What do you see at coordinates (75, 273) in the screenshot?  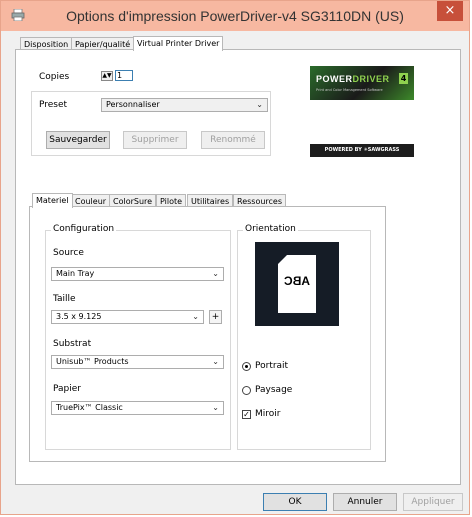 I see `source-select-value: Main Tray` at bounding box center [75, 273].